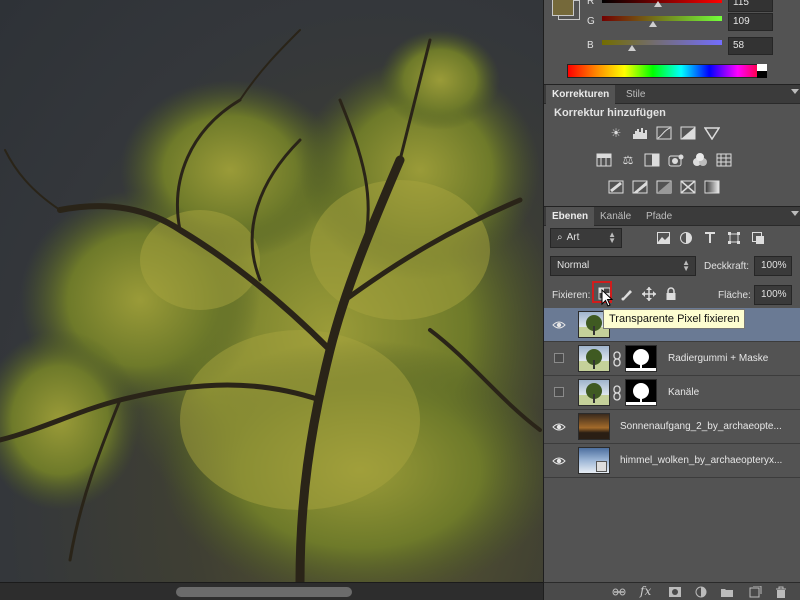  Describe the element at coordinates (730, 392) in the screenshot. I see `layer-name: Kanäle` at that location.